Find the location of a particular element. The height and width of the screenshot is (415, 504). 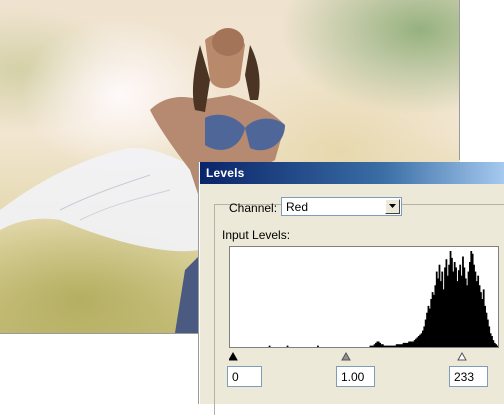

chevron-down-icon is located at coordinates (392, 206).